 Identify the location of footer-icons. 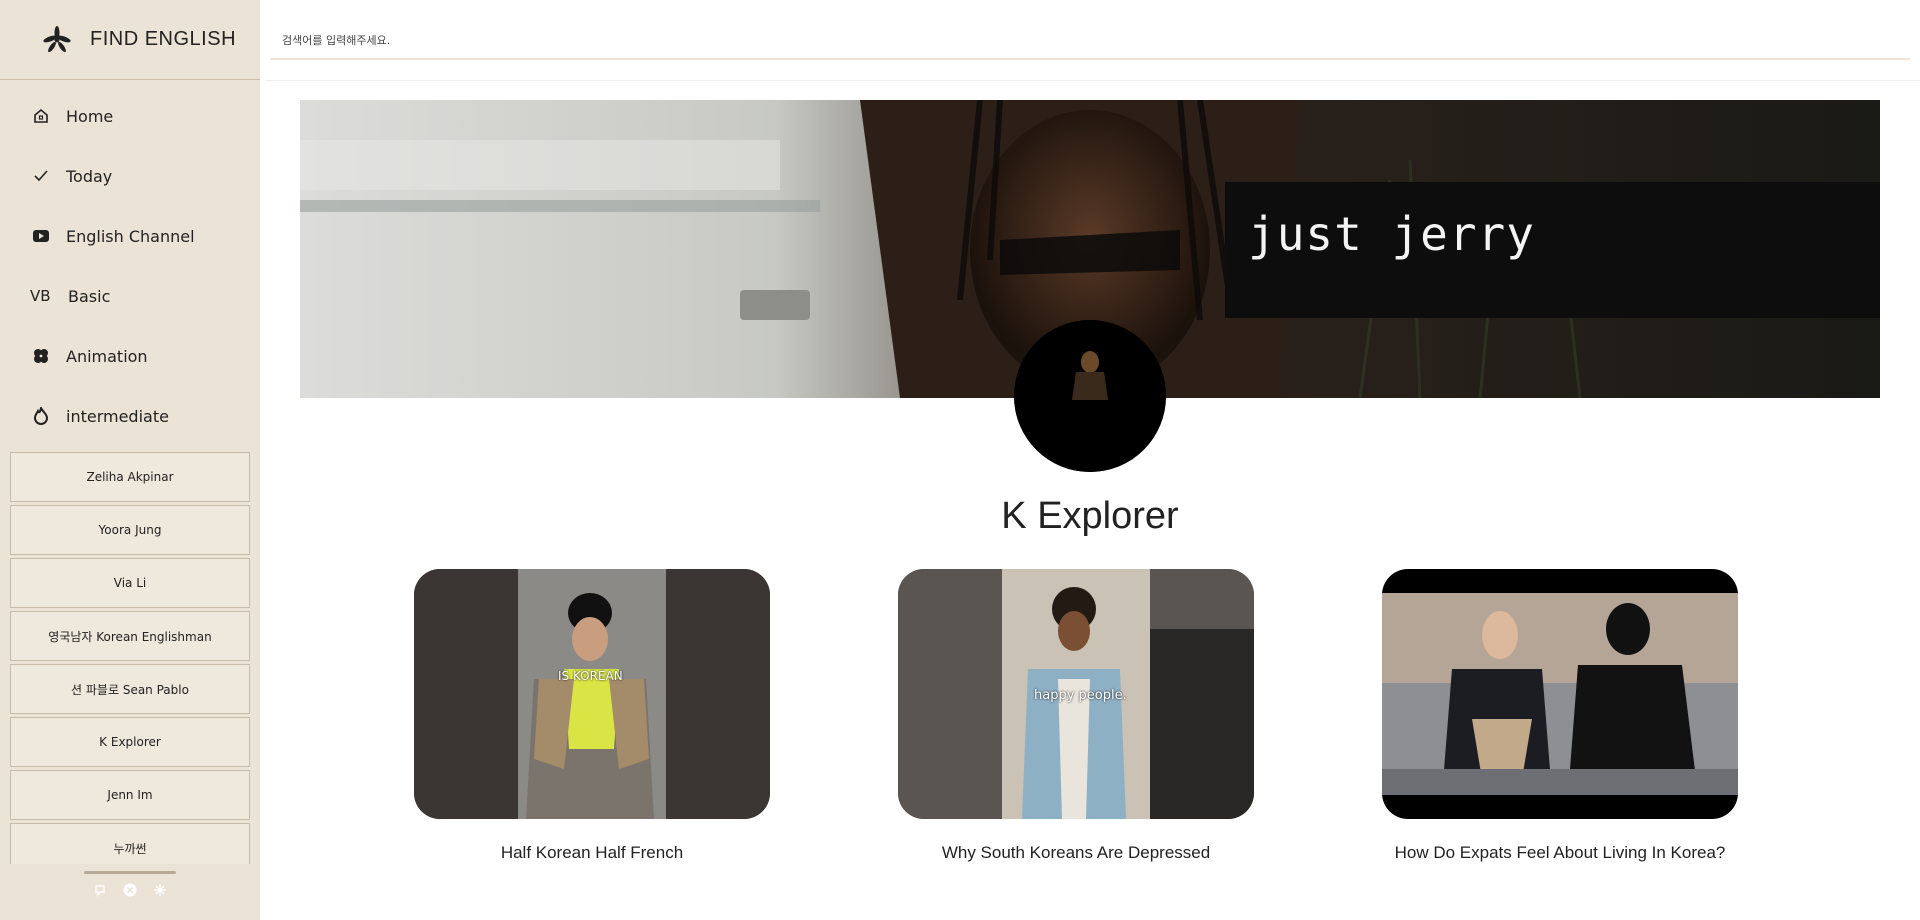
(130, 890).